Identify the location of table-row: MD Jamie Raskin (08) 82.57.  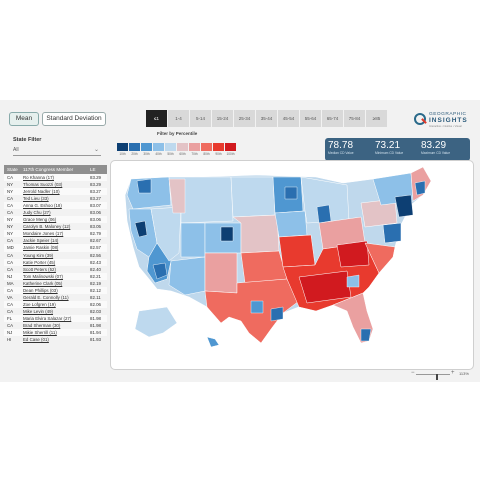
(55, 248).